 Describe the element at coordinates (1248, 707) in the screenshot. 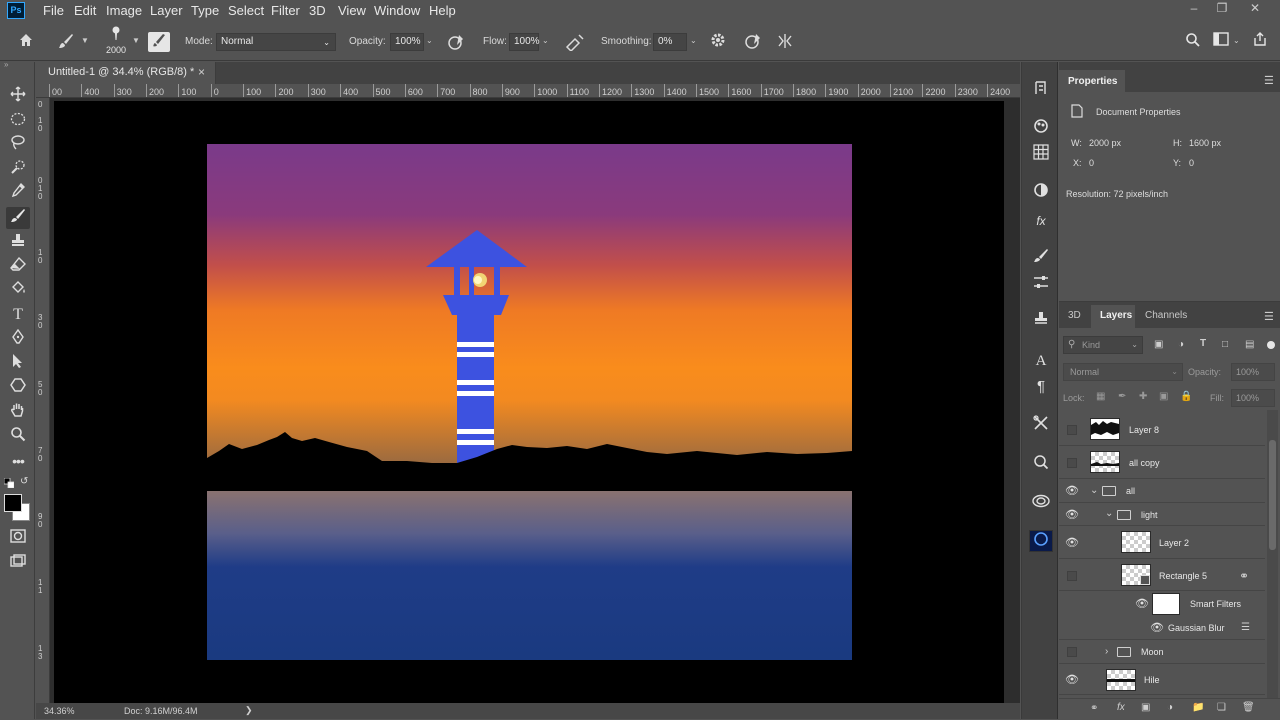

I see `delete-layer-icon: 🗑` at that location.